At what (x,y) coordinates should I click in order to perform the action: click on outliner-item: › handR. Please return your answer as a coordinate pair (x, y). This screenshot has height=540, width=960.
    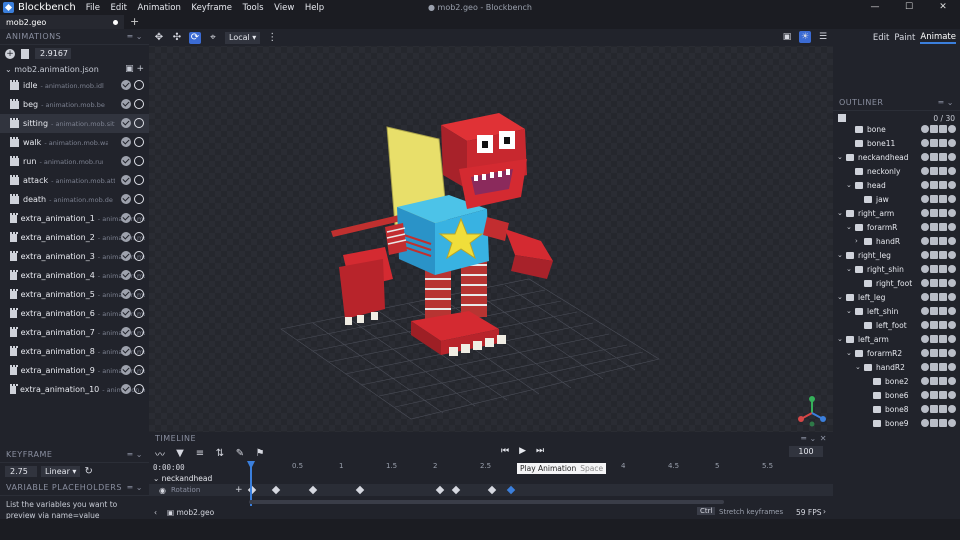
    Looking at the image, I should click on (896, 241).